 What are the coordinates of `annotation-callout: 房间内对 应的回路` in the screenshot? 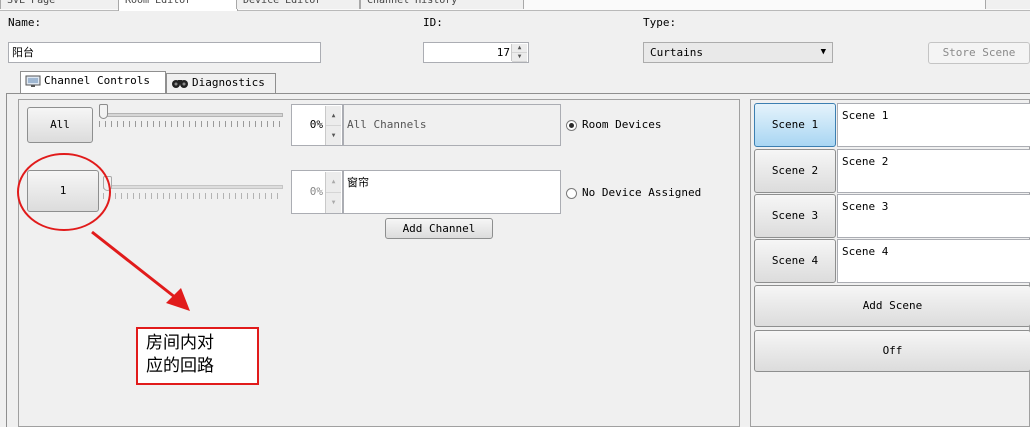 It's located at (197, 356).